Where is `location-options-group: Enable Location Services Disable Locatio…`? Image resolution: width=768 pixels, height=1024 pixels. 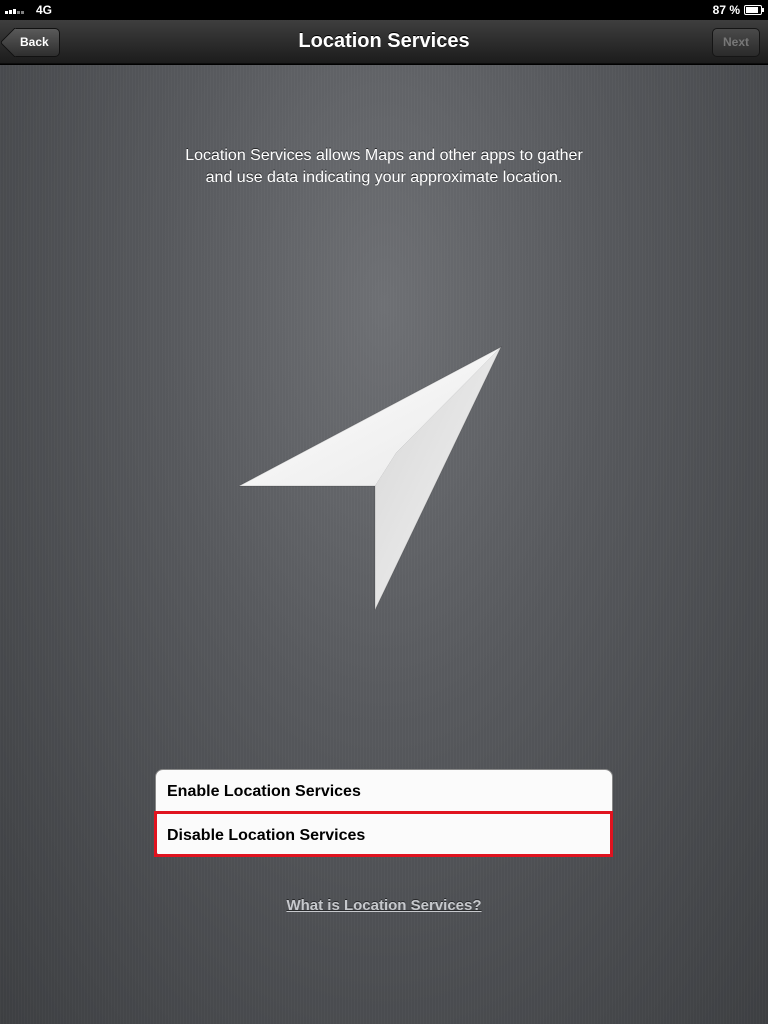 location-options-group: Enable Location Services Disable Locatio… is located at coordinates (384, 813).